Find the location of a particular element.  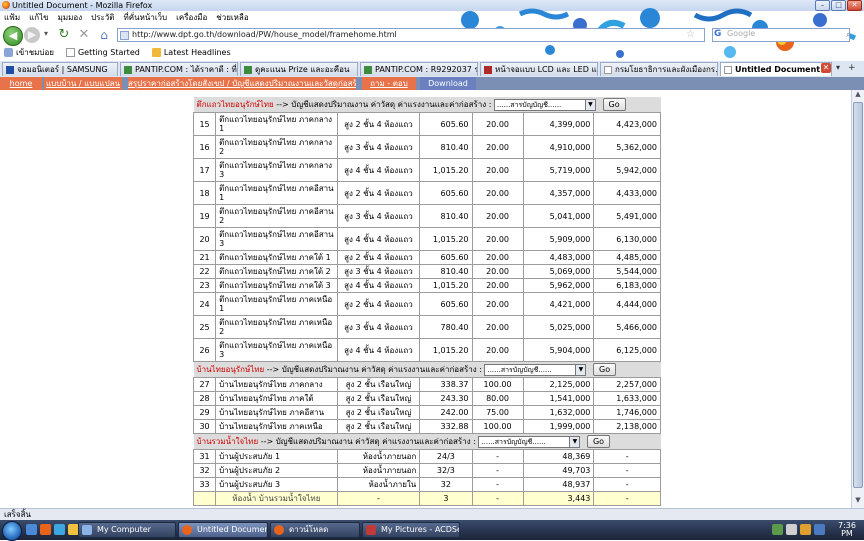

bookmark-label: Latest Headlines is located at coordinates (197, 52).